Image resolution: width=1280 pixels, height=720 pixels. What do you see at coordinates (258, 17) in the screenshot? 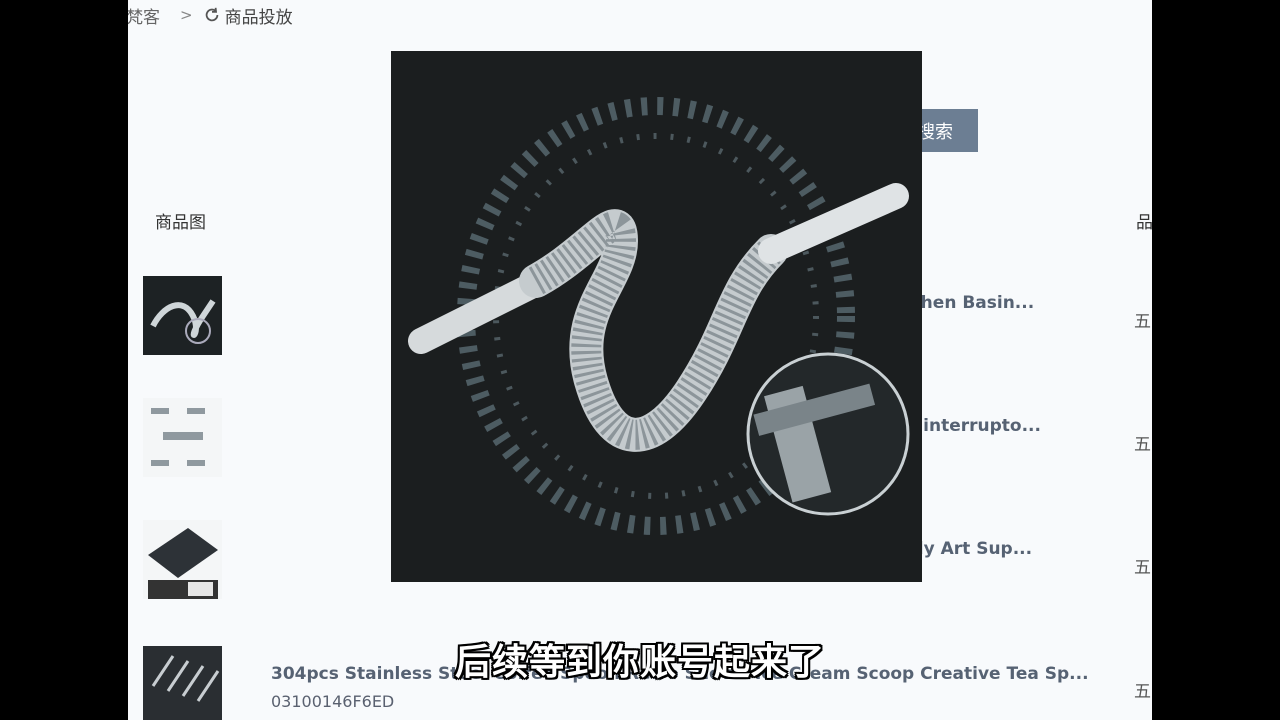
I see `breadcrumb-current: 商品投放` at bounding box center [258, 17].